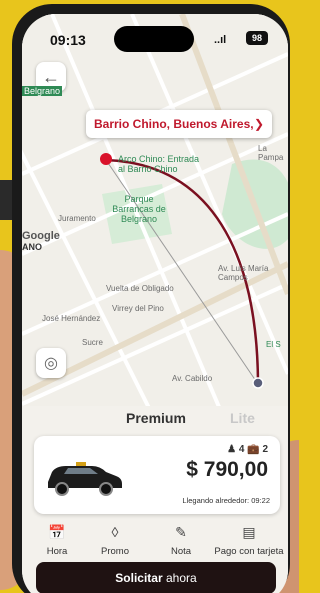  I want to click on request-ride-button: Solicitar ahora, so click(156, 577).